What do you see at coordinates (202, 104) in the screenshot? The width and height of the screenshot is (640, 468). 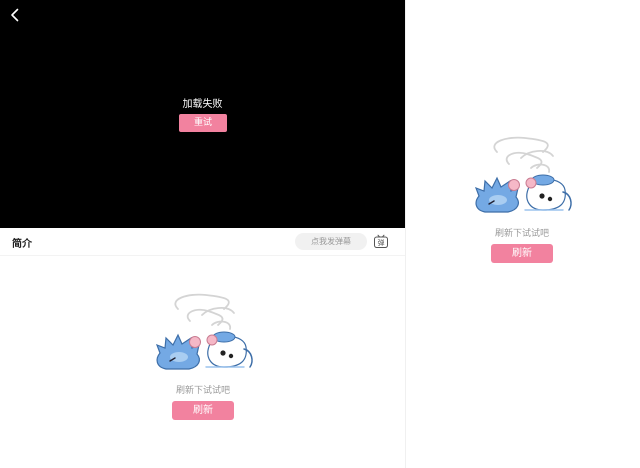 I see `load-failed-text: 加载失败` at bounding box center [202, 104].